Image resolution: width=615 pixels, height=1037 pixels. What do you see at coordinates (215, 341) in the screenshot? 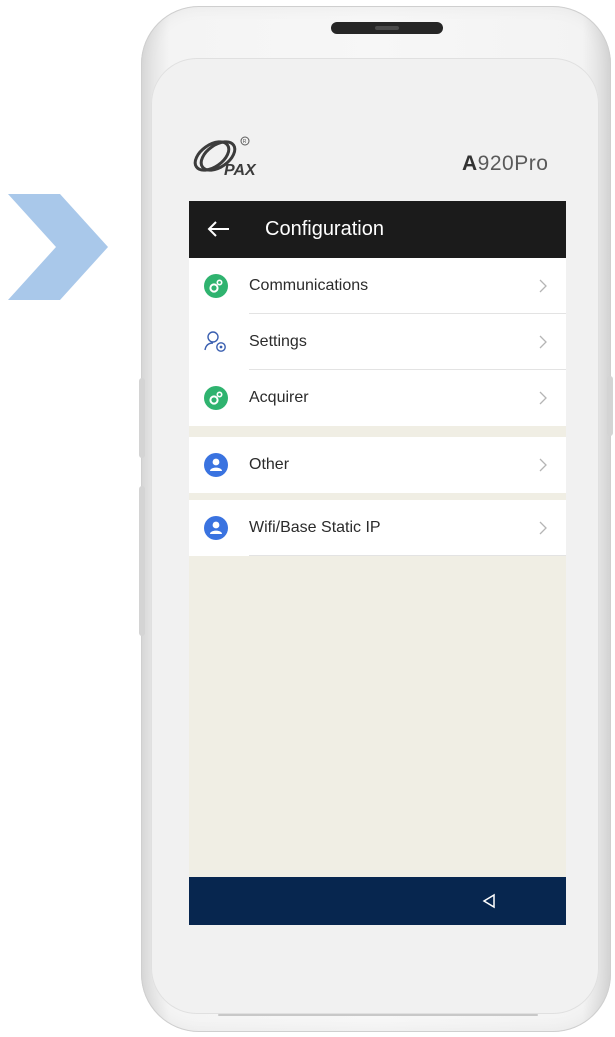
I see `user-settings-icon` at bounding box center [215, 341].